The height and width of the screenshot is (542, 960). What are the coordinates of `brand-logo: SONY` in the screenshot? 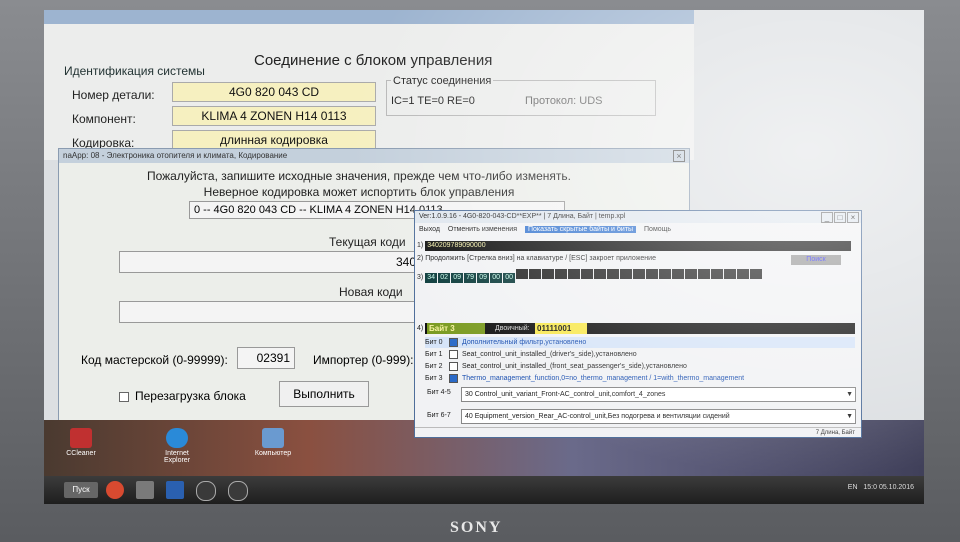 It's located at (476, 527).